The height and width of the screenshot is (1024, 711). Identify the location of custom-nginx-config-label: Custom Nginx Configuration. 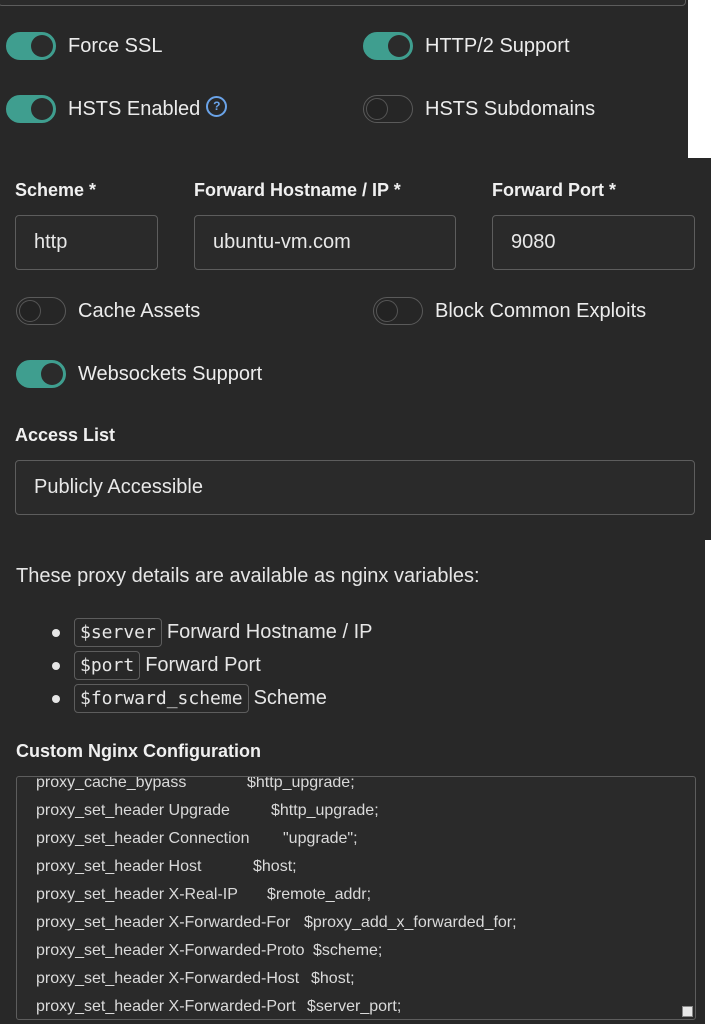
(138, 751).